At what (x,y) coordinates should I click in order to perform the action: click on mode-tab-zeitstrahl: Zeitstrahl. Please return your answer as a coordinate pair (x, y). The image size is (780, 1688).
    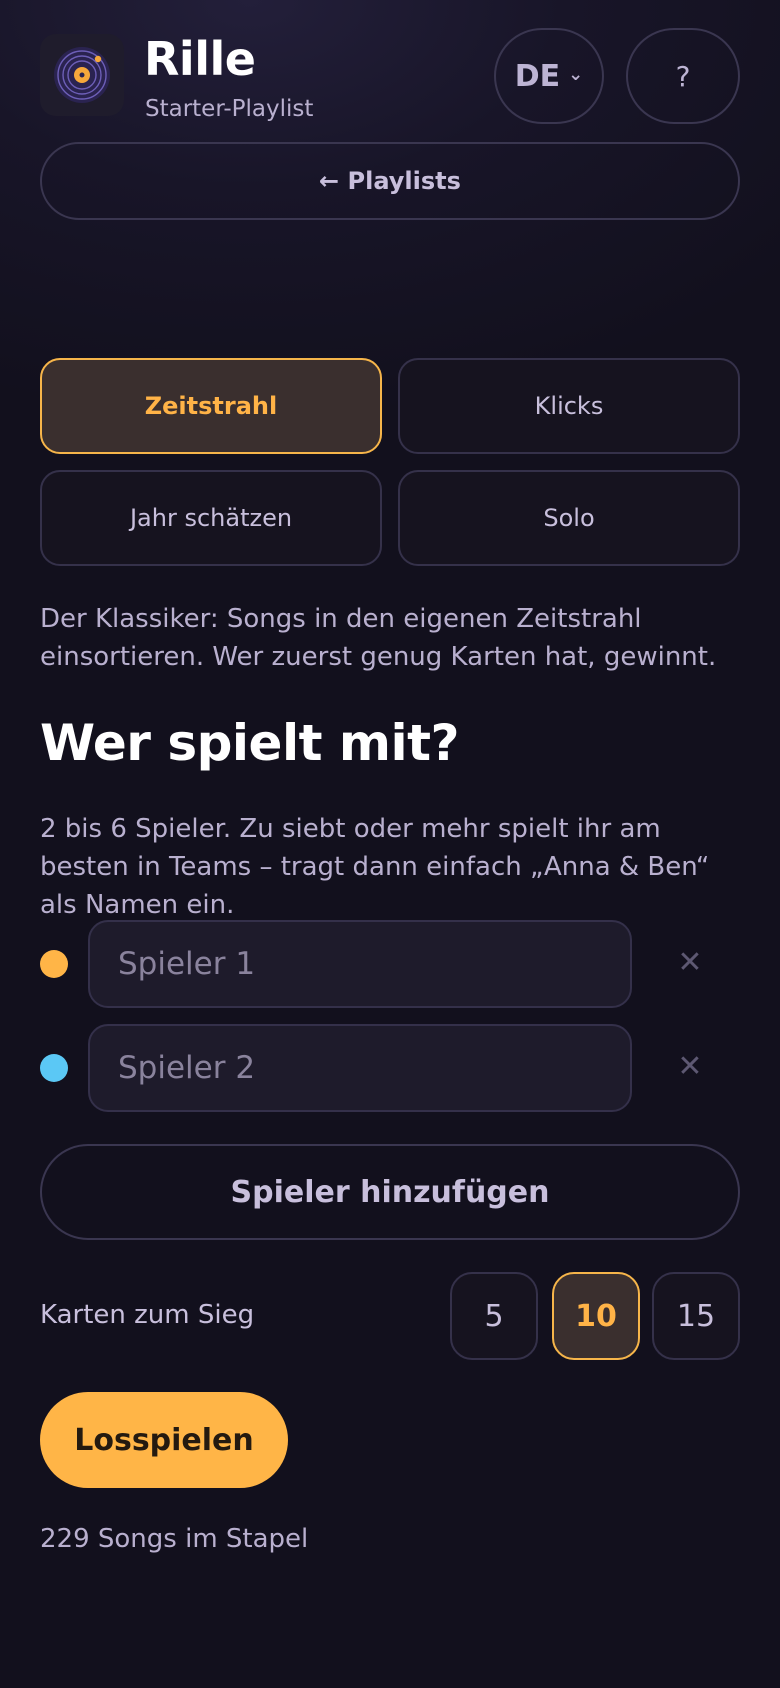
    Looking at the image, I should click on (211, 406).